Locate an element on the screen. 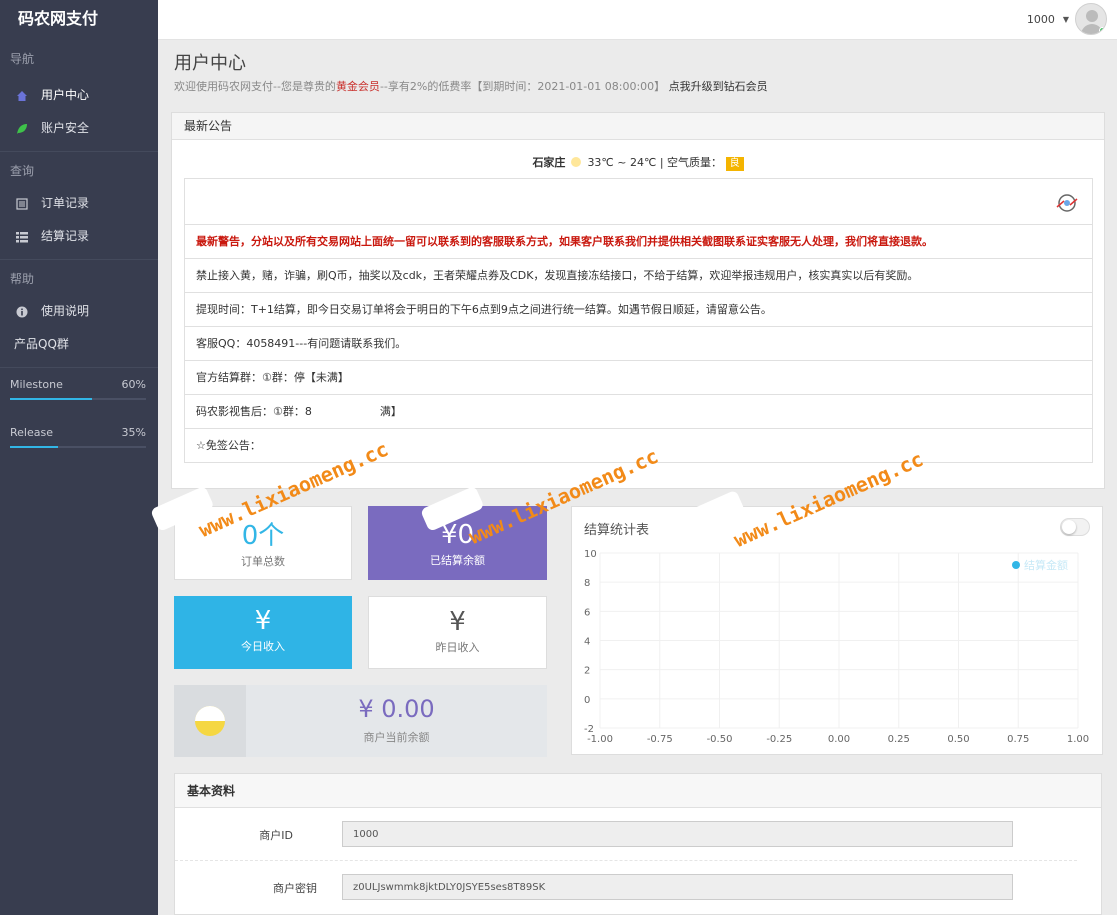 The height and width of the screenshot is (915, 1117). notice-row: 官方结算群：①群：停【未满】 is located at coordinates (638, 377).